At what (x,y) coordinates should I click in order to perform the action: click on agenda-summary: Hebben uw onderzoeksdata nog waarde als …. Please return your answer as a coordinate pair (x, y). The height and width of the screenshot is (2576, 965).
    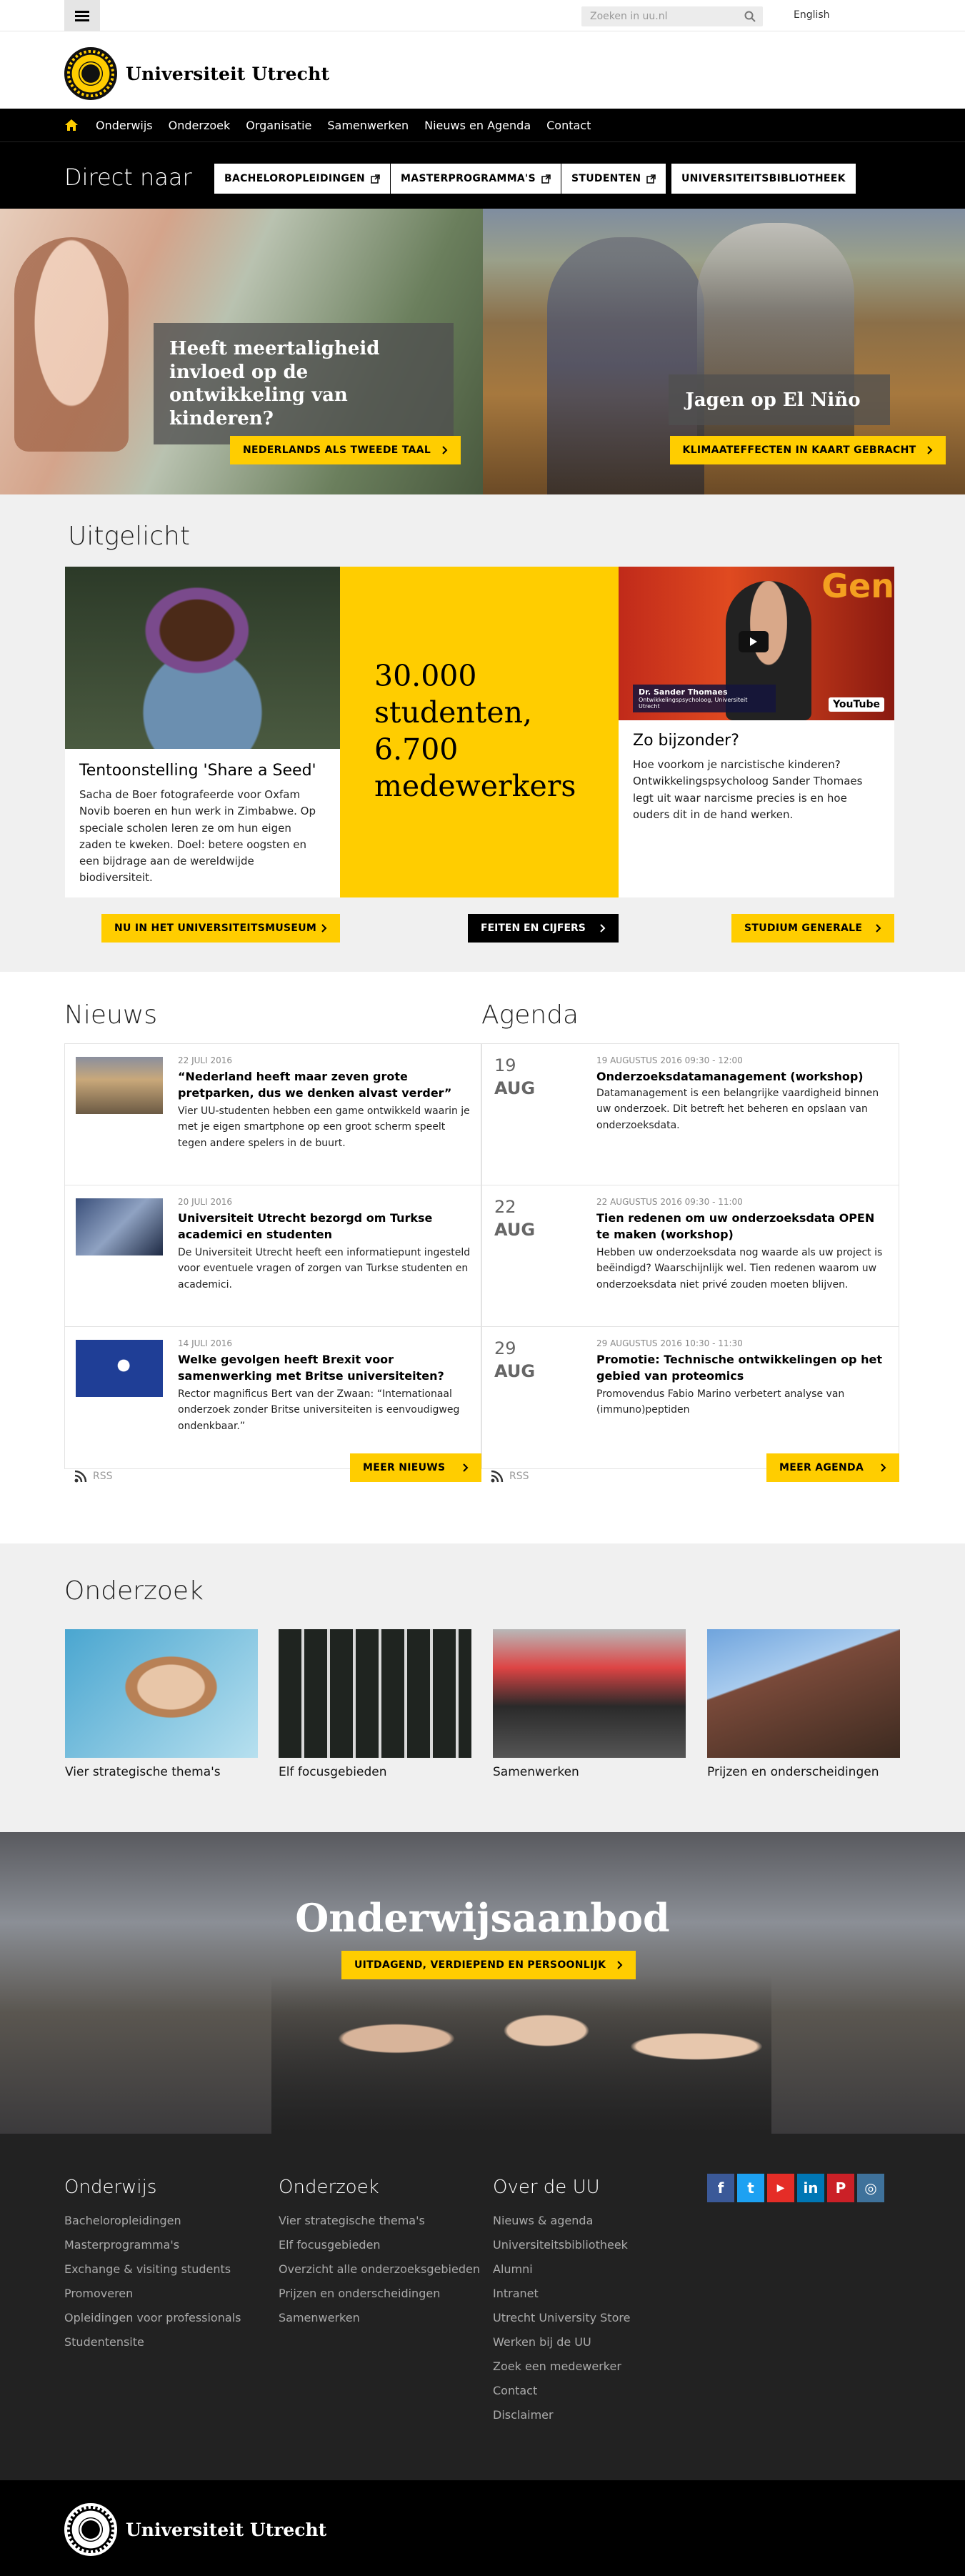
    Looking at the image, I should click on (739, 1269).